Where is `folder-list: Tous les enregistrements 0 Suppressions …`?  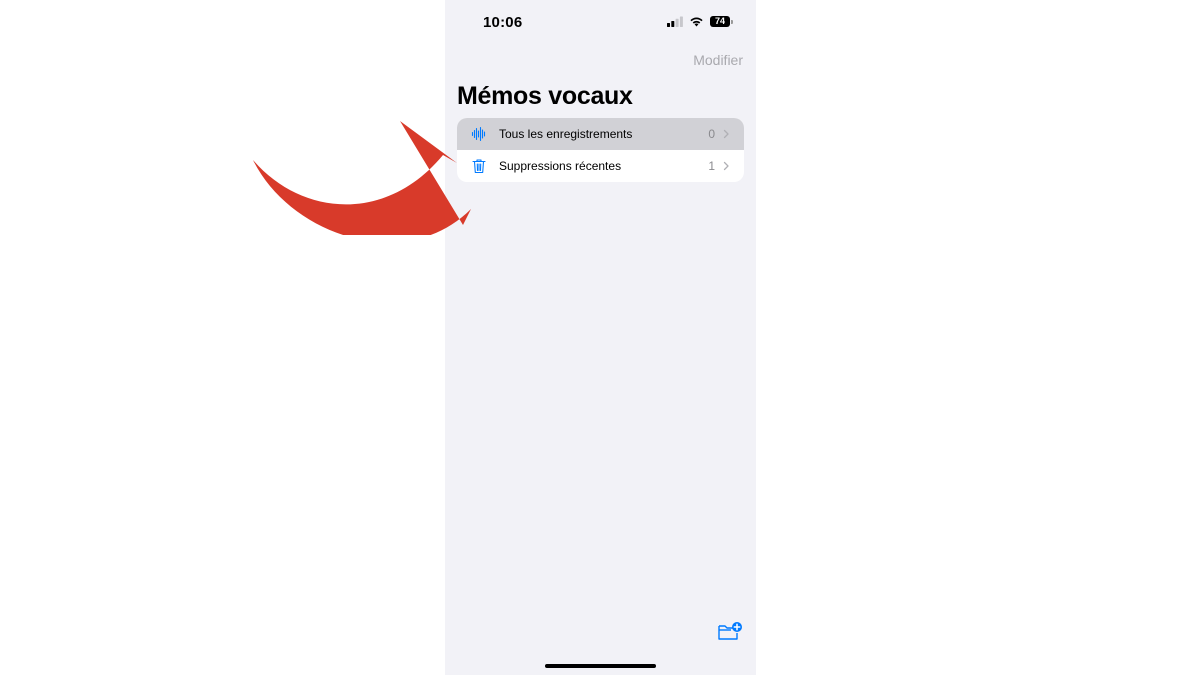 folder-list: Tous les enregistrements 0 Suppressions … is located at coordinates (600, 150).